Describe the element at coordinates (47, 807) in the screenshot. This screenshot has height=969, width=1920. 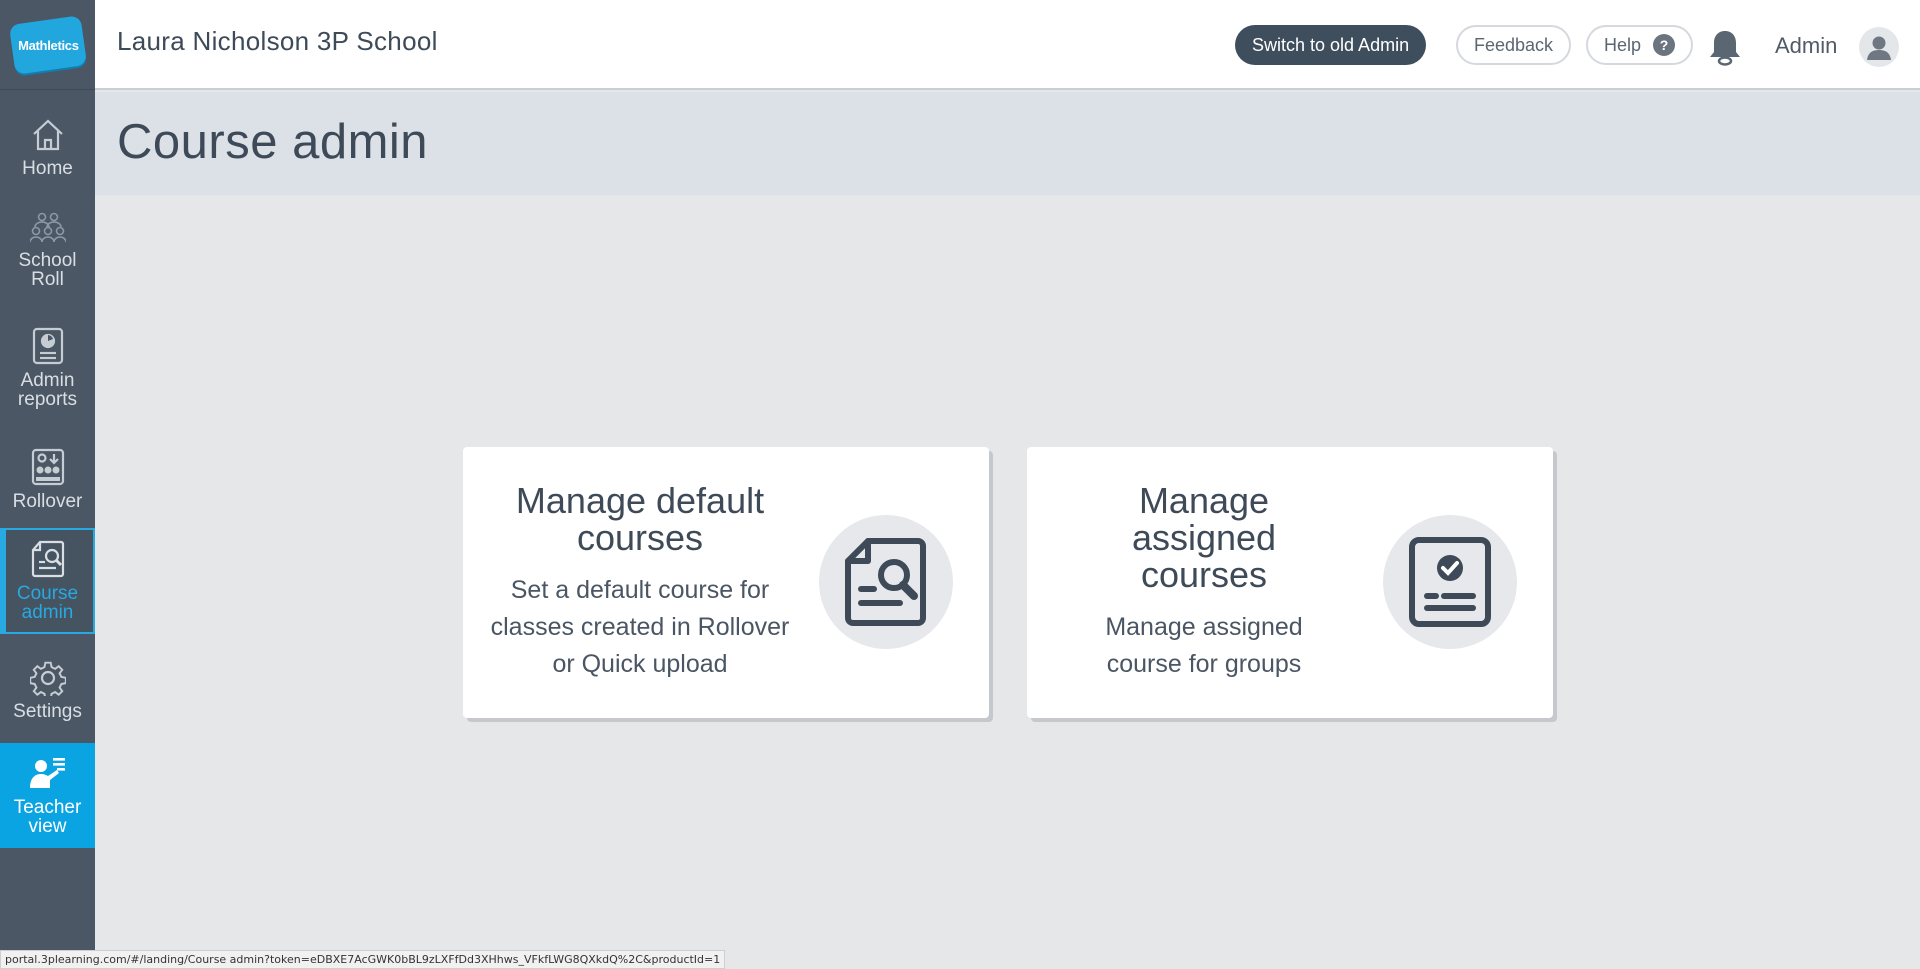
I see `sidebar-item-label: Teacher` at that location.